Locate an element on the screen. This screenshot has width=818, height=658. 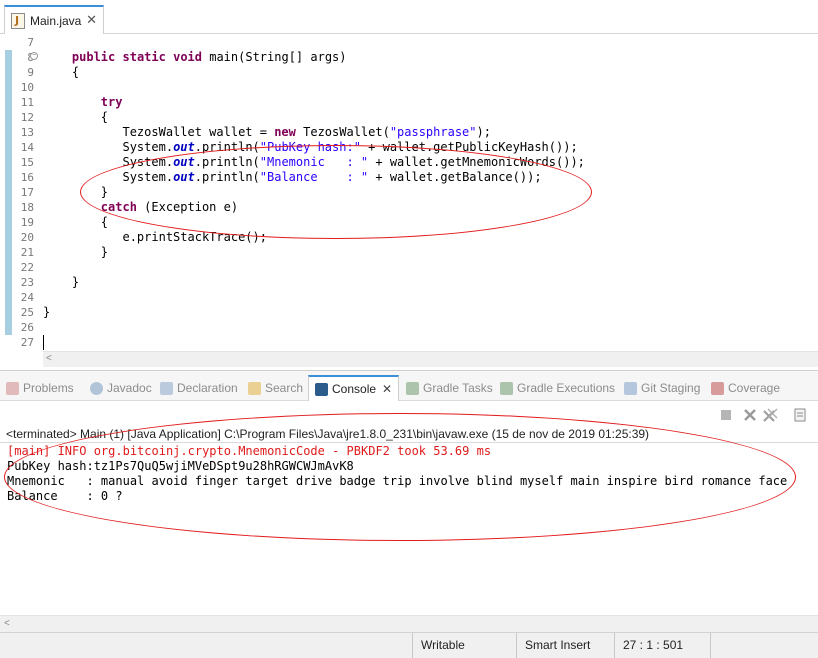
keyword: void is located at coordinates (187, 57).